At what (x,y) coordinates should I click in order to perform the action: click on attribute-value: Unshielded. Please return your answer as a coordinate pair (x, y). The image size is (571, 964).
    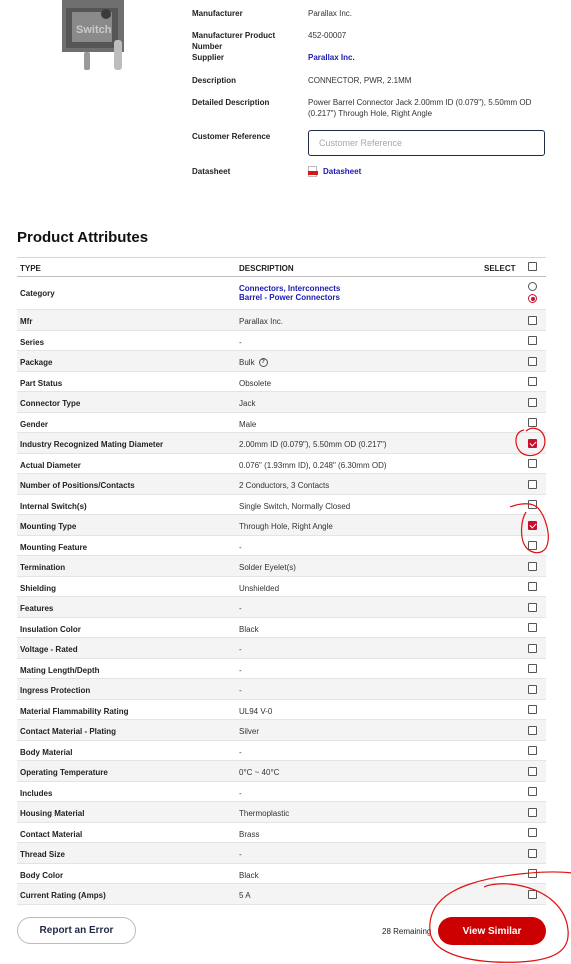
    Looking at the image, I should click on (259, 588).